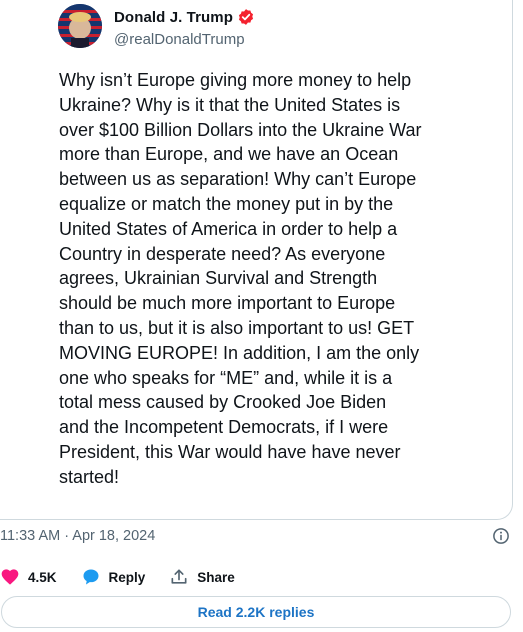 This screenshot has width=523, height=632. I want to click on avatar-image, so click(80, 26).